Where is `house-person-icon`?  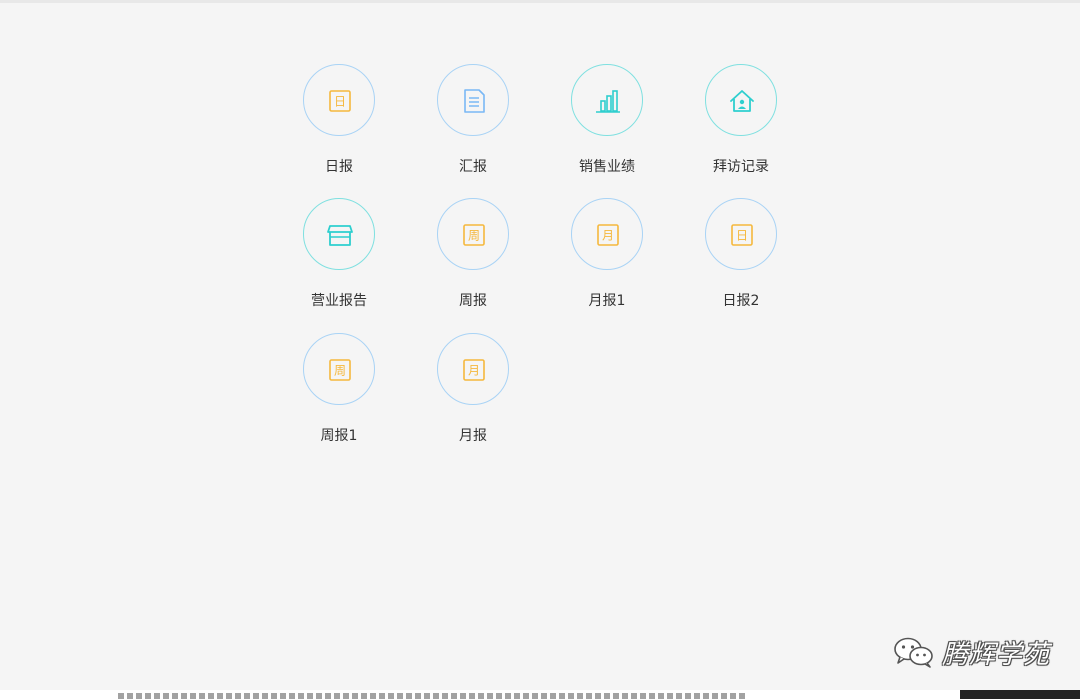
house-person-icon is located at coordinates (742, 101).